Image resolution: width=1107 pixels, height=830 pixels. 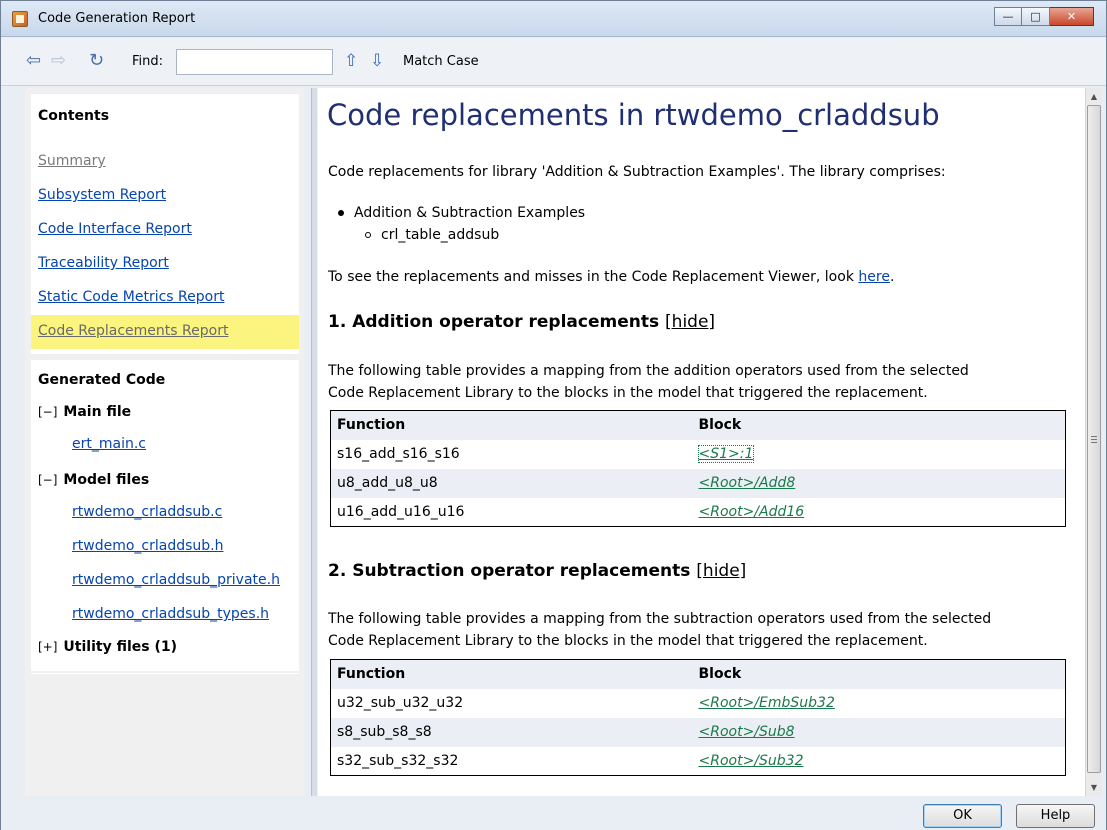 I want to click on function-cell: s8_sub_s8_s8, so click(x=511, y=732).